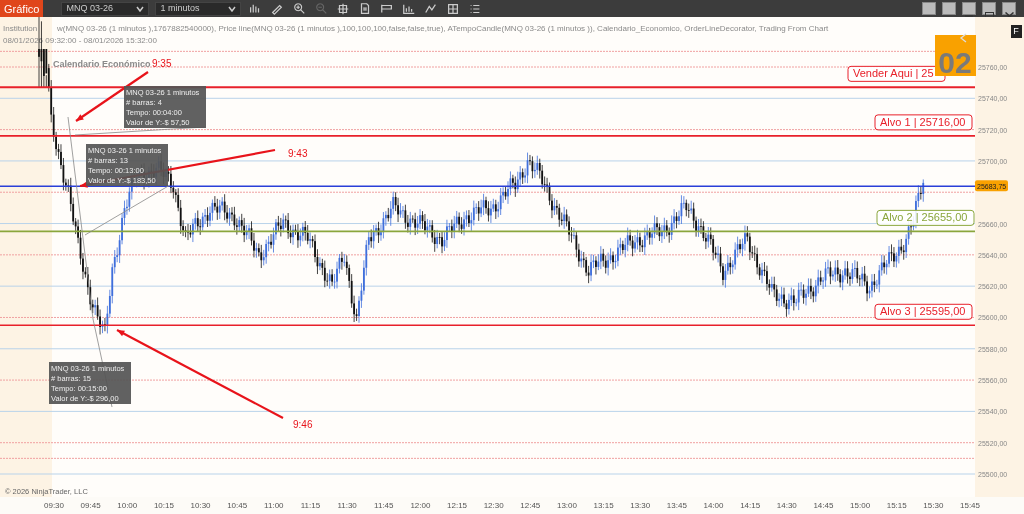 Image resolution: width=1024 pixels, height=514 pixels. Describe the element at coordinates (127, 506) in the screenshot. I see `time-label: 10:00` at that location.